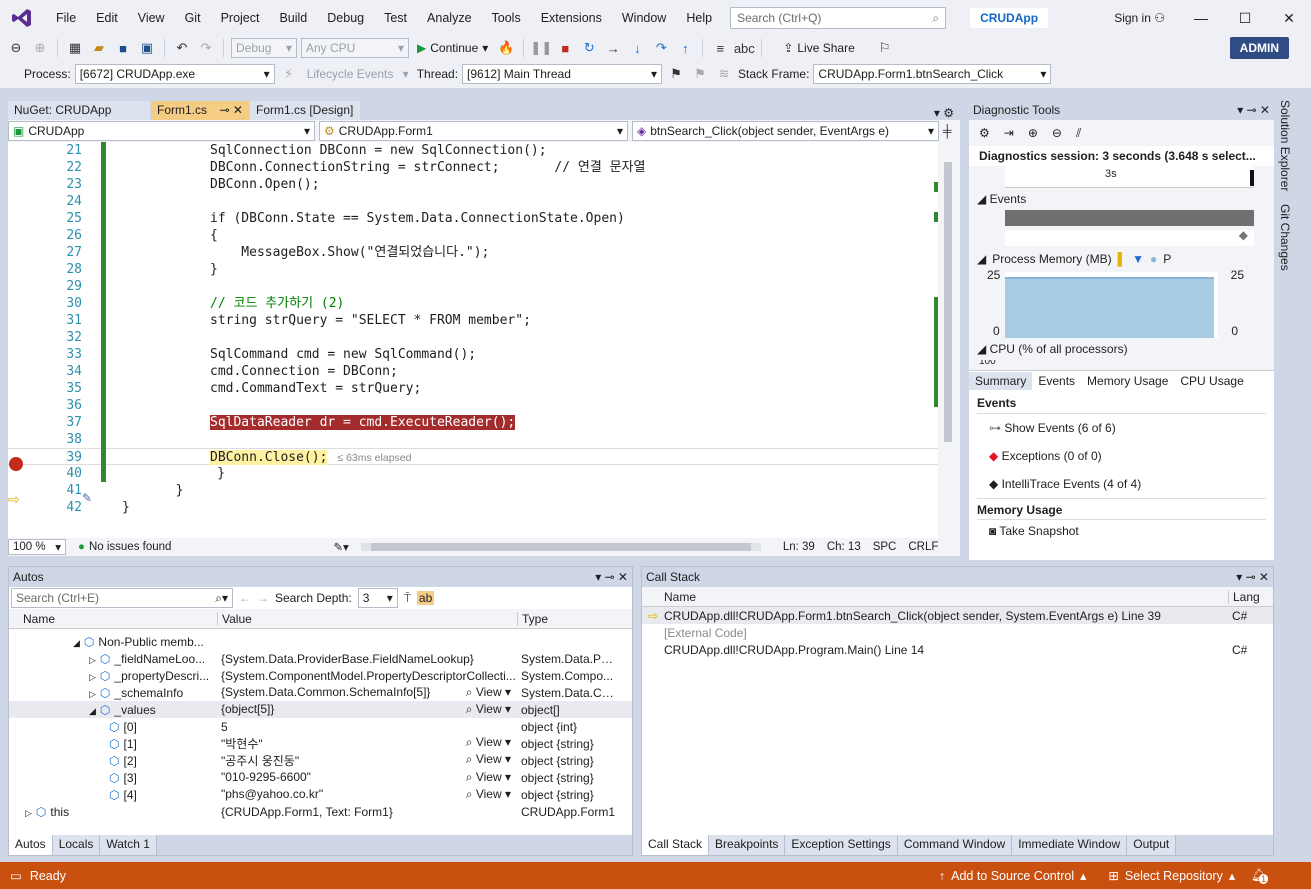  I want to click on breakpoint-icon, so click(16, 464).